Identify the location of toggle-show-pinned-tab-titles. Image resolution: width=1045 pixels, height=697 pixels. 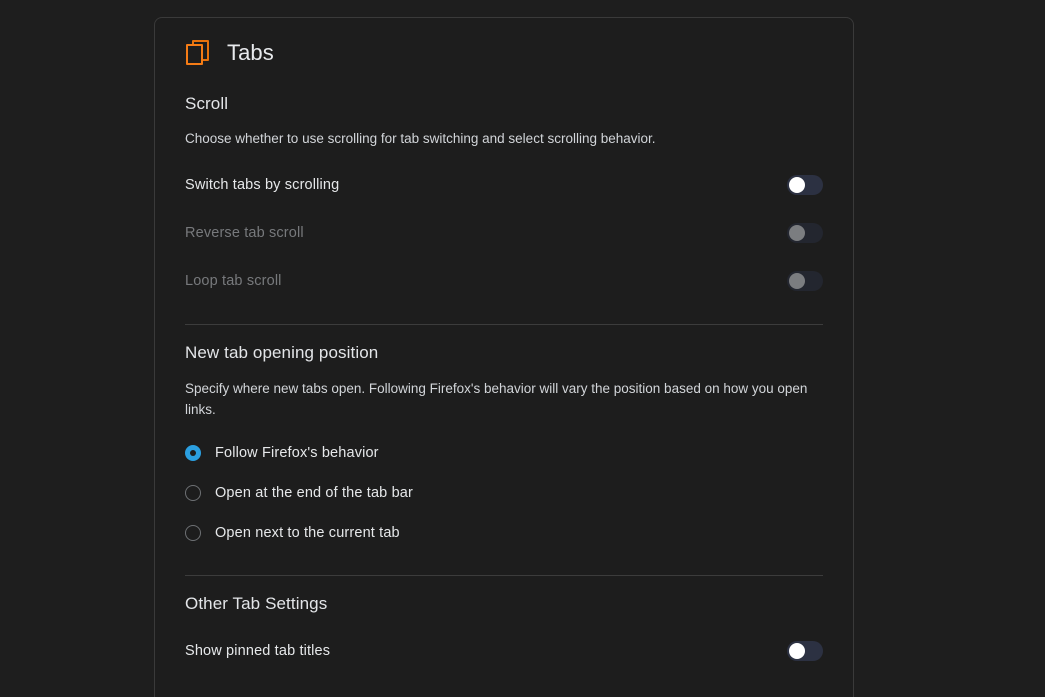
(805, 650).